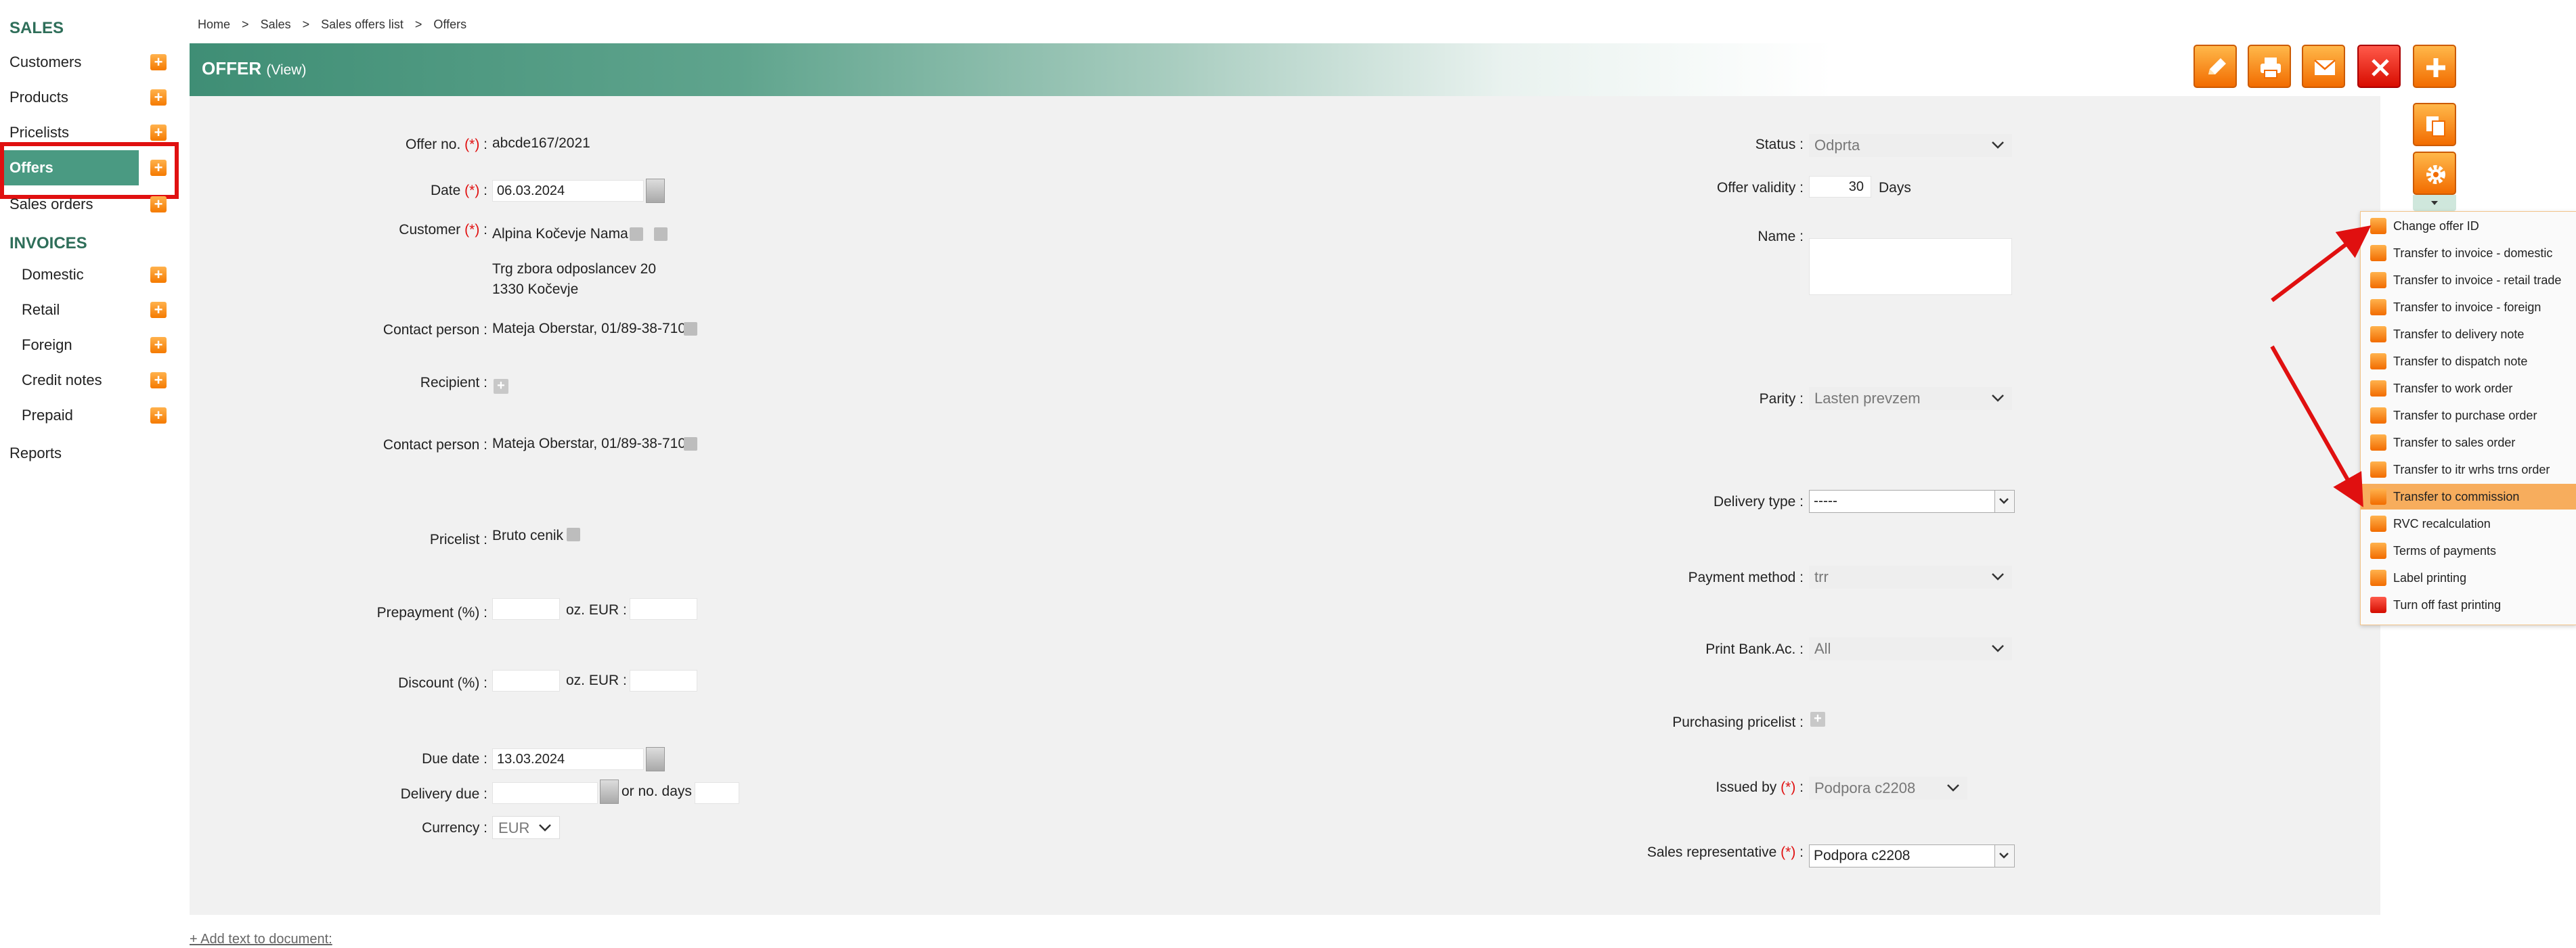 The image size is (2576, 948). What do you see at coordinates (1760, 188) in the screenshot?
I see `offer-validity-label: Offer validity :` at bounding box center [1760, 188].